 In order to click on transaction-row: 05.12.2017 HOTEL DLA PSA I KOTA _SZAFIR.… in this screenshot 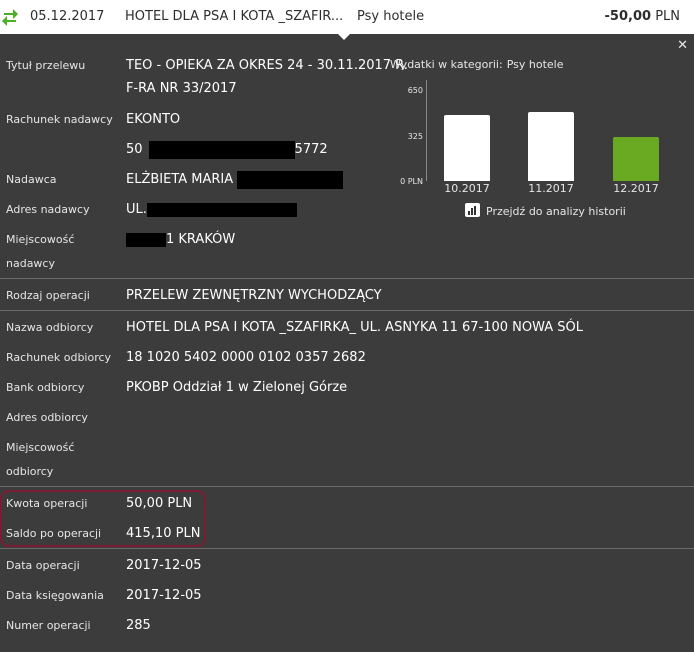, I will do `click(347, 17)`.